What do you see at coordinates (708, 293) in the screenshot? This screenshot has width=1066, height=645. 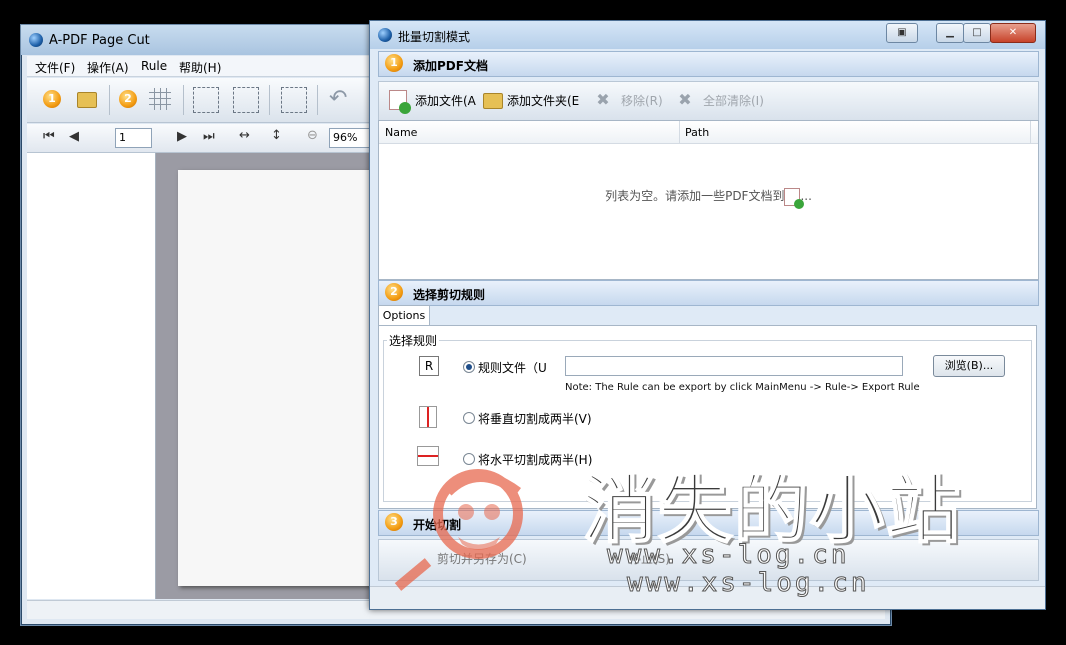 I see `section-choose-rule: 2 选择剪切规则` at bounding box center [708, 293].